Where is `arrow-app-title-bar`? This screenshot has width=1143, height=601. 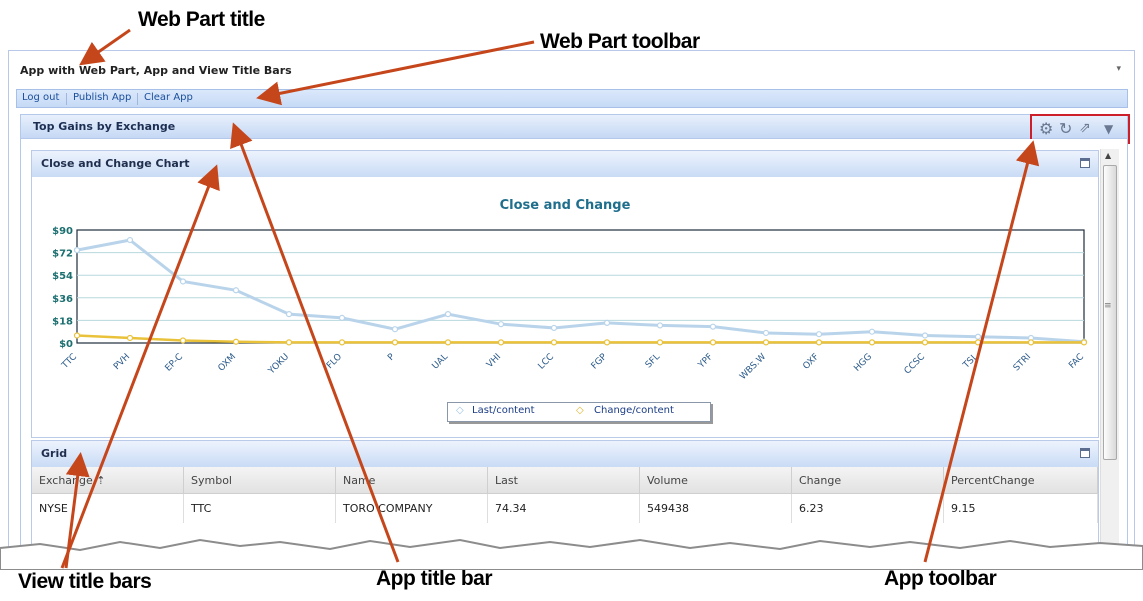 arrow-app-title-bar is located at coordinates (315, 342).